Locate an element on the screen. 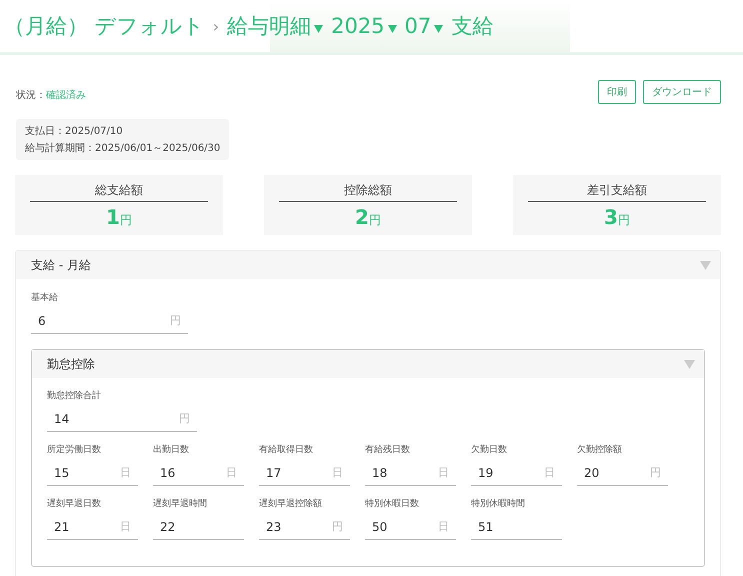 The height and width of the screenshot is (576, 743). field-label: 有給取得日数 is located at coordinates (286, 450).